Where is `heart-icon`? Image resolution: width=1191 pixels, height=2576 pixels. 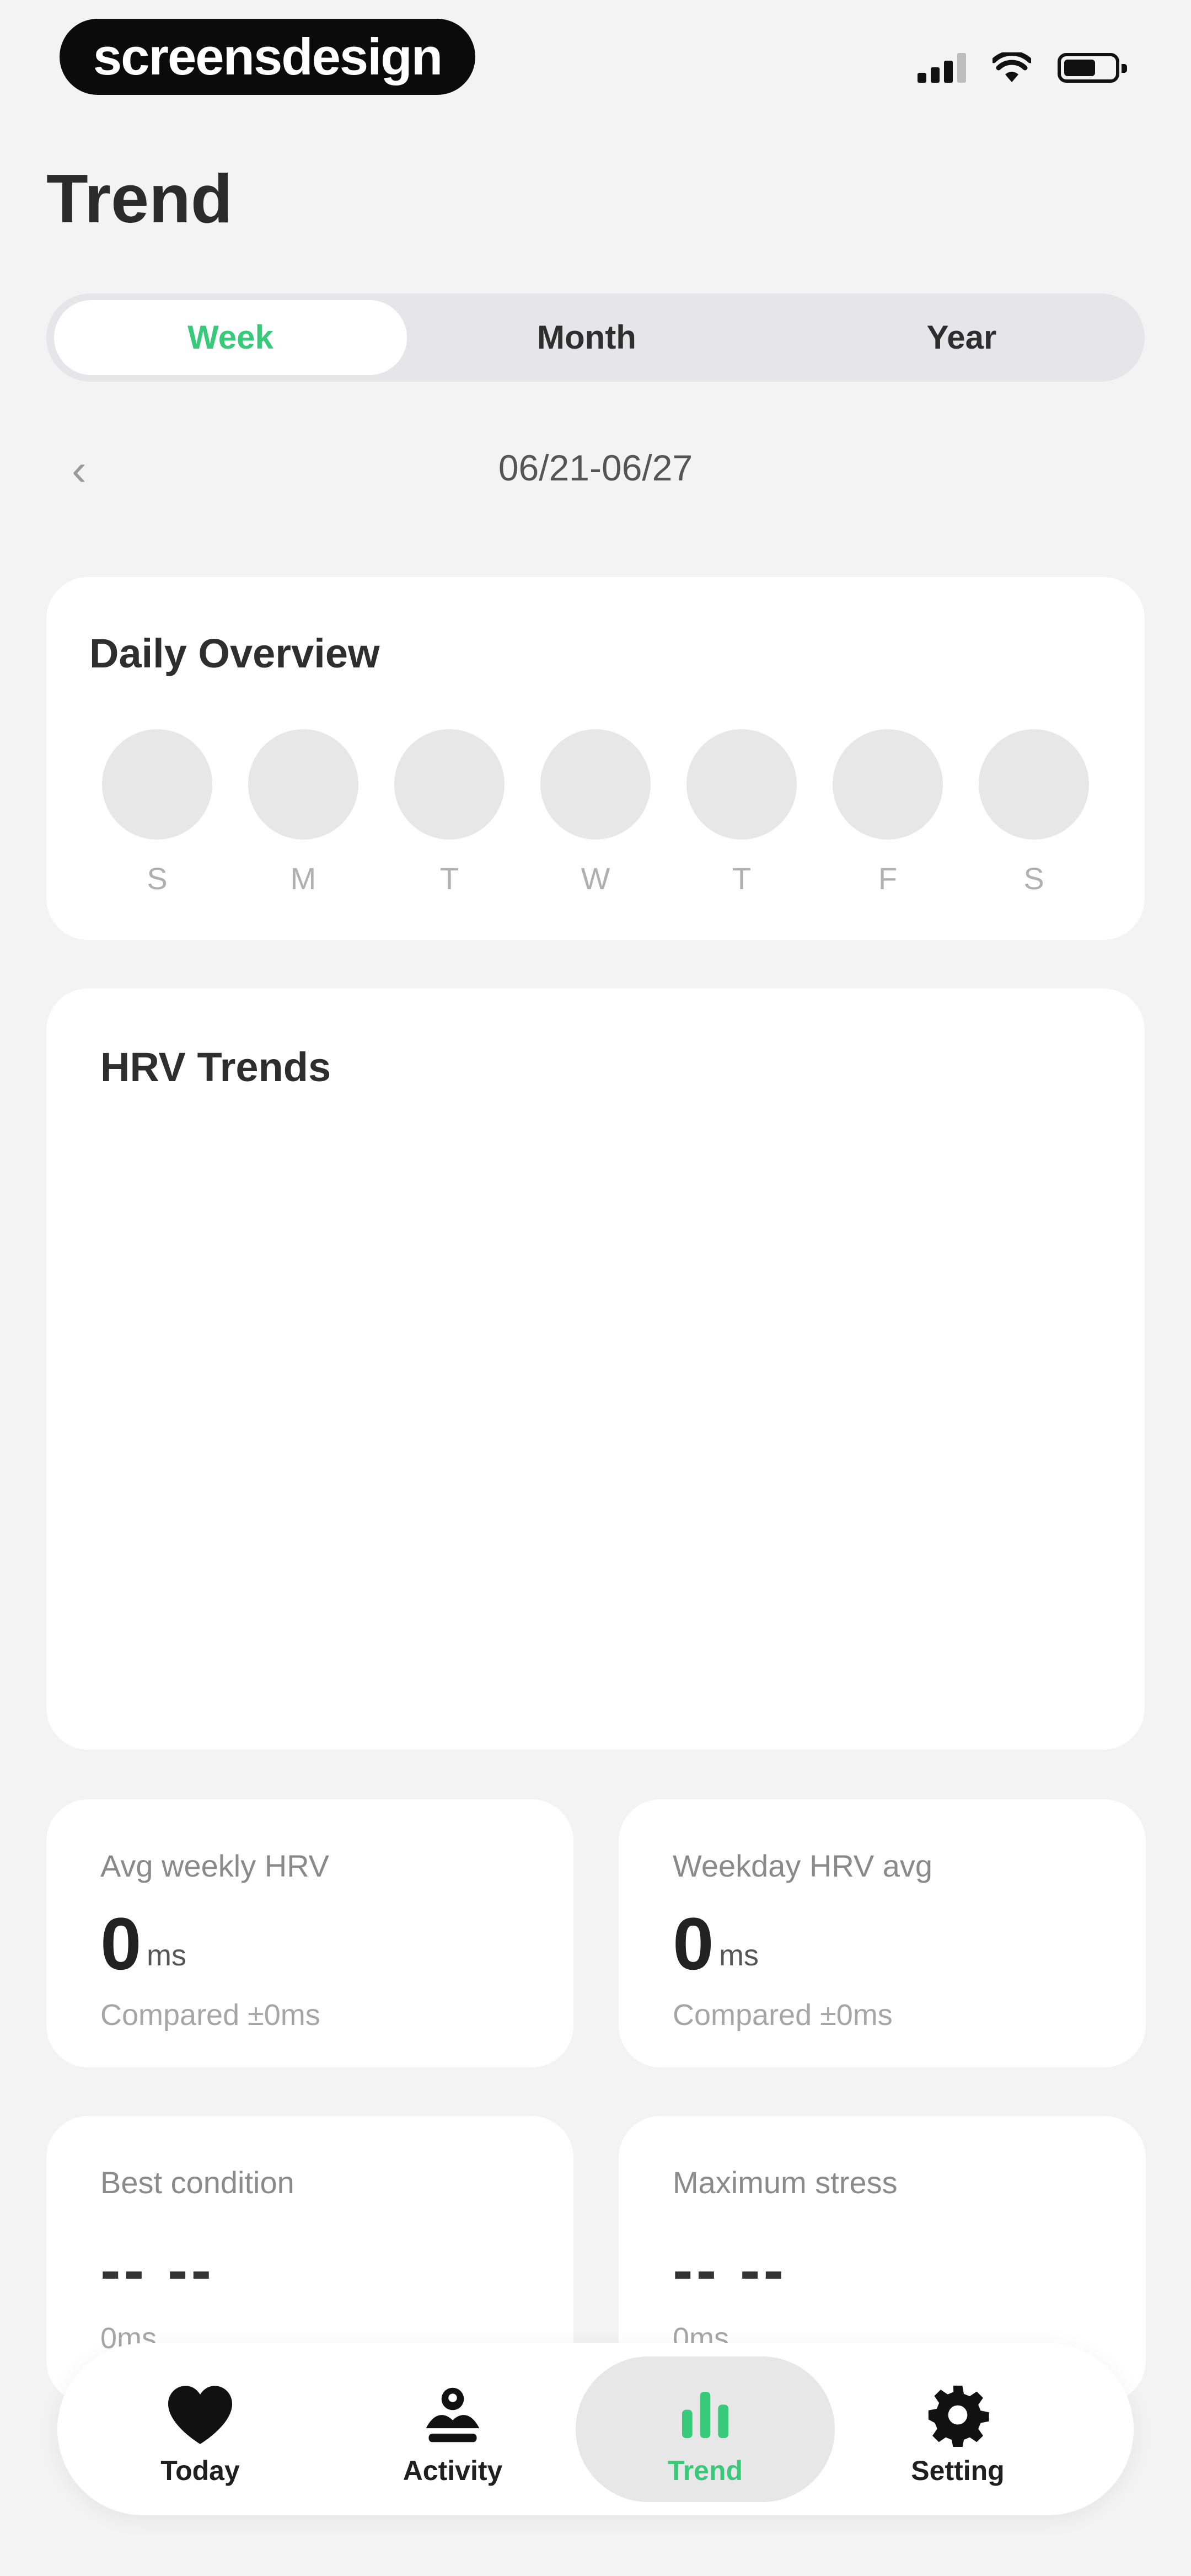
heart-icon is located at coordinates (200, 2415).